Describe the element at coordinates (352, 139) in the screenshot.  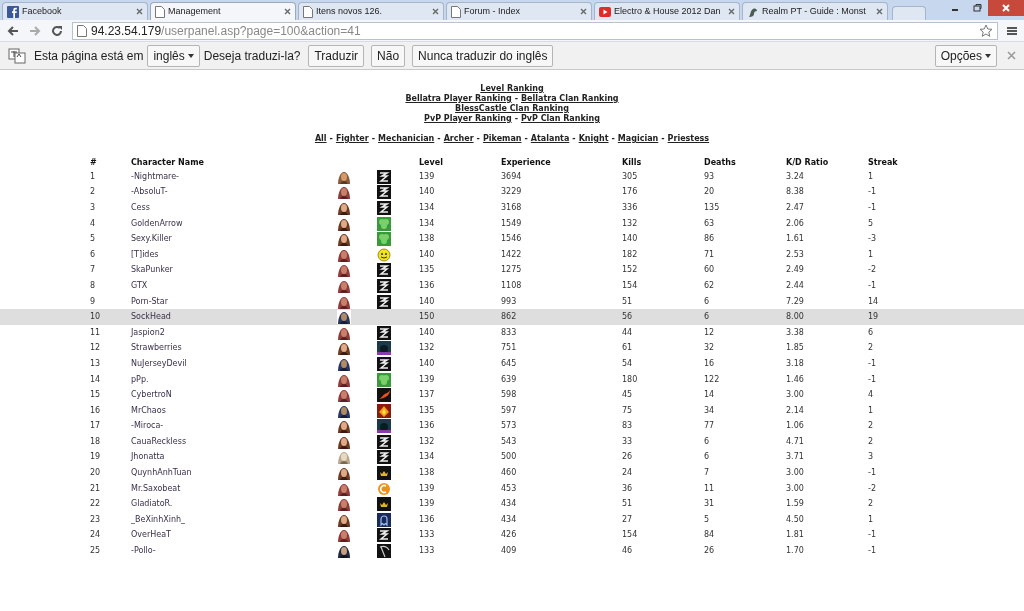
I see `class-link: Fighter` at that location.